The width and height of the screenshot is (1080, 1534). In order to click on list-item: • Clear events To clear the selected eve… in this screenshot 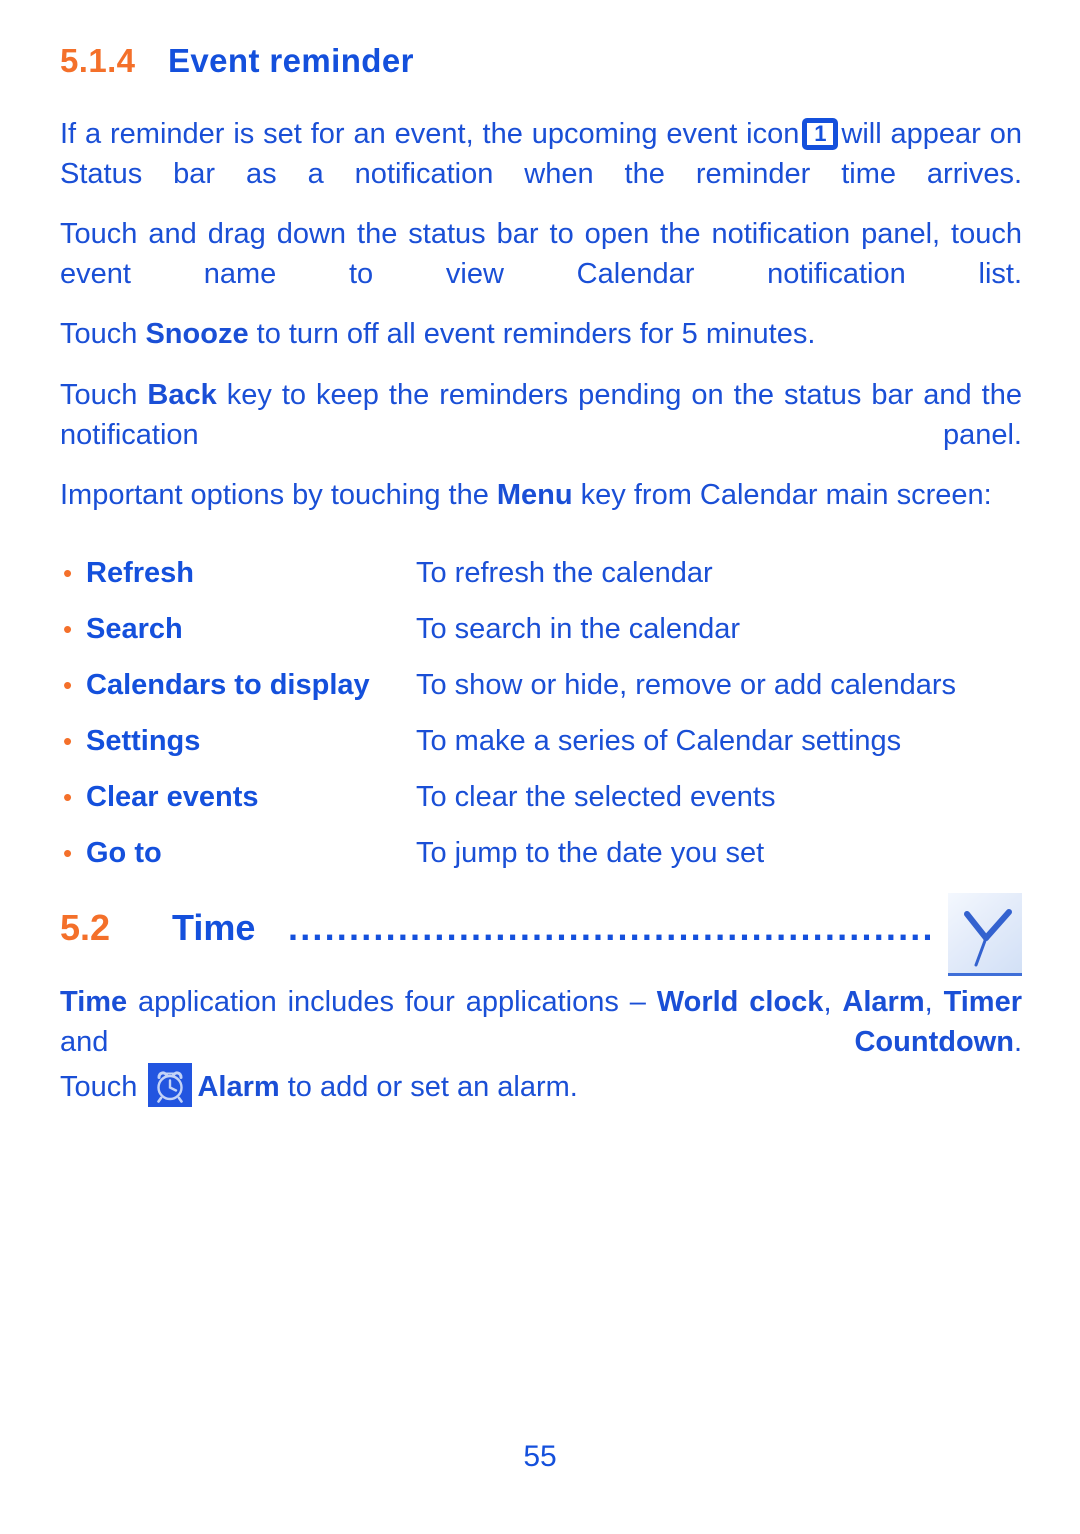, I will do `click(541, 797)`.